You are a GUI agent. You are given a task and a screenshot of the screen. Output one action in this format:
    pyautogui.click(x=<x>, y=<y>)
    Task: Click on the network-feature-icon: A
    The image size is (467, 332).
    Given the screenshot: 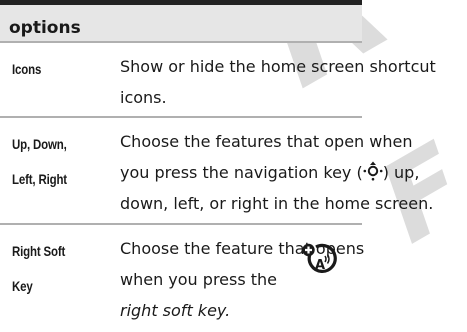 What is the action you would take?
    pyautogui.click(x=319, y=258)
    